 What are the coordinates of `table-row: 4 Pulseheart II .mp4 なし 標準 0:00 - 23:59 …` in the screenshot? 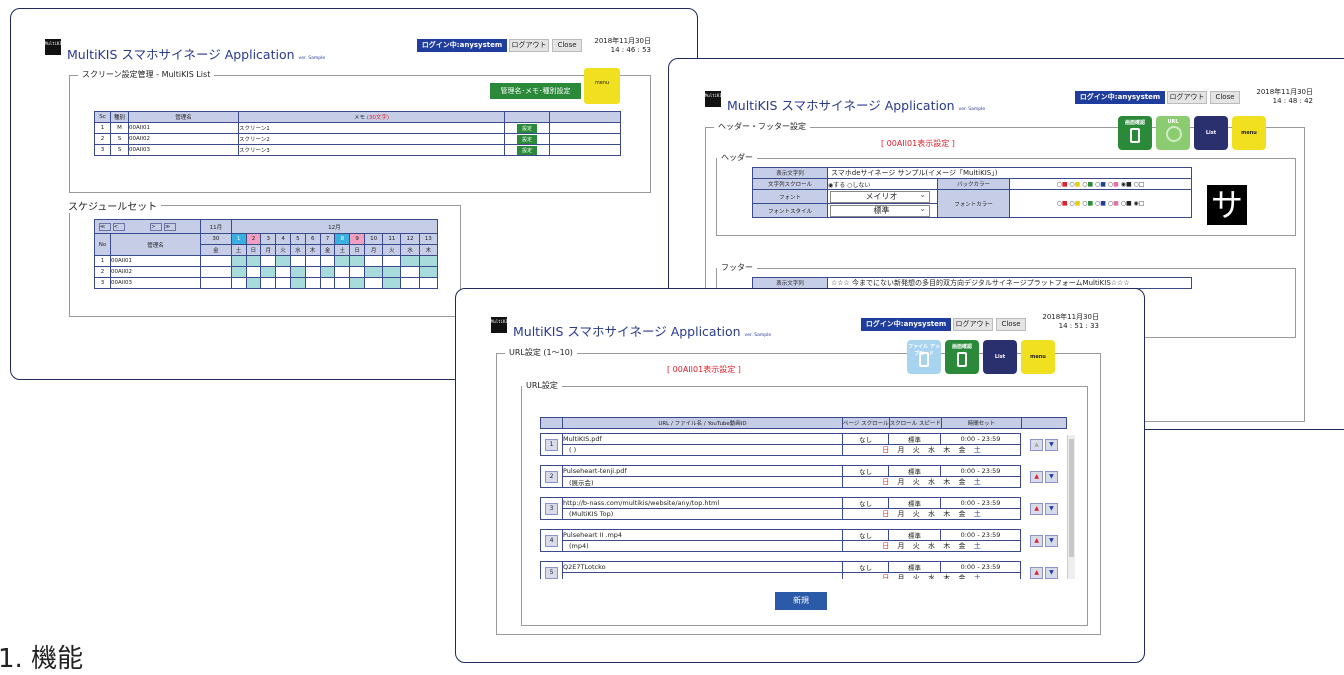 It's located at (803, 540).